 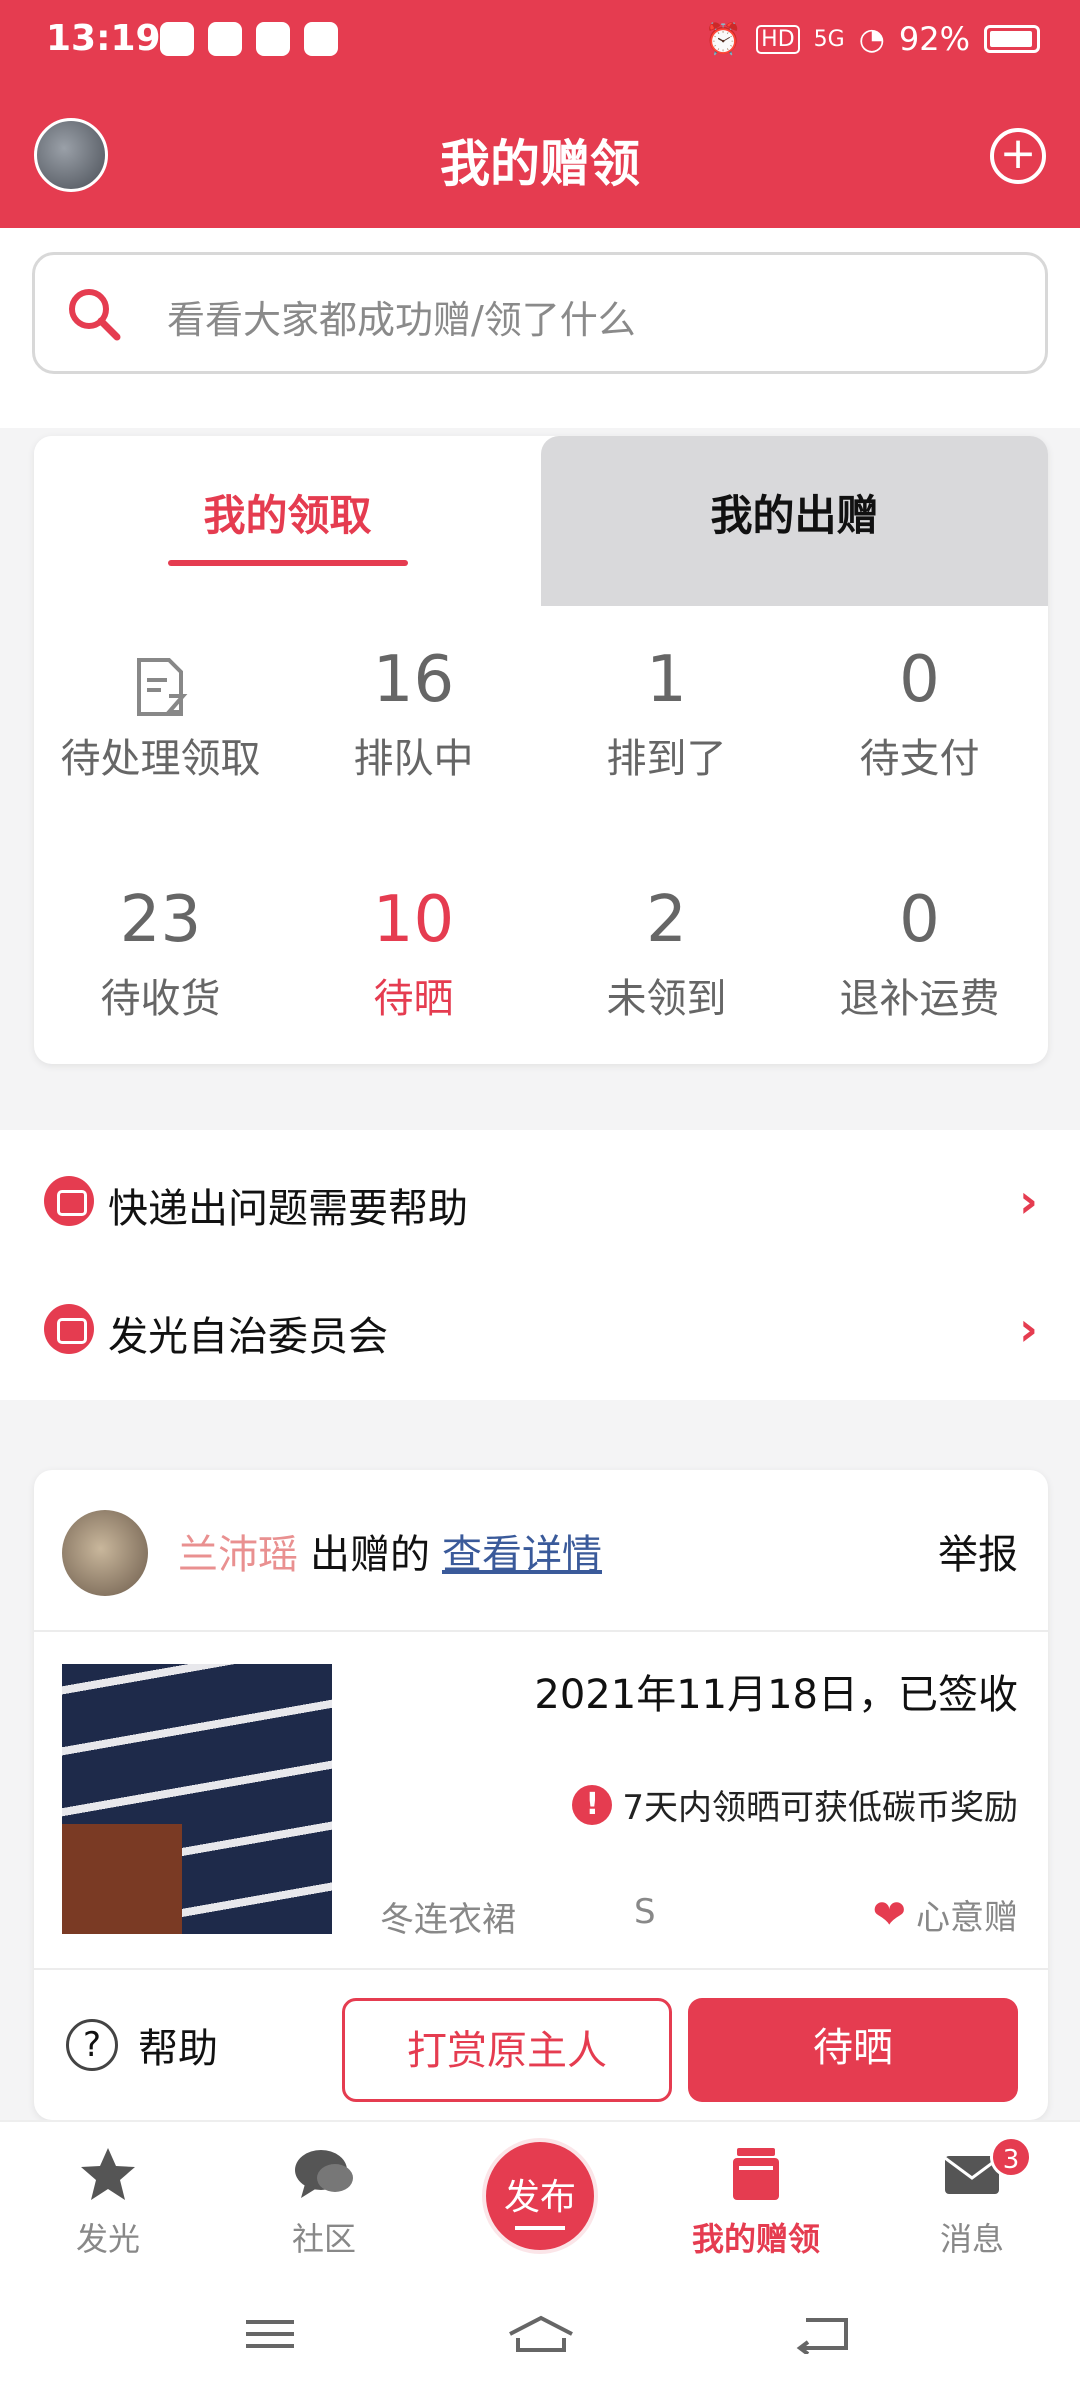 I want to click on item-photo, so click(x=197, y=1799).